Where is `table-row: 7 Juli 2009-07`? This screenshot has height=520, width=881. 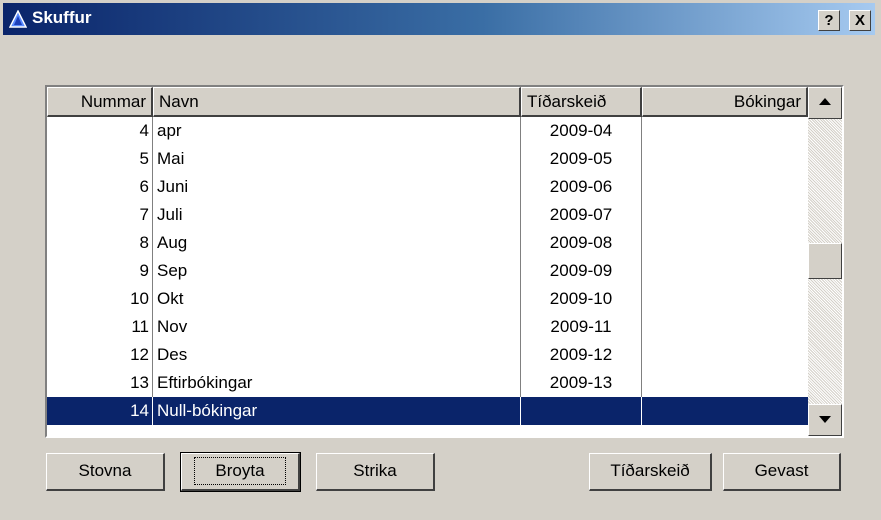
table-row: 7 Juli 2009-07 is located at coordinates (427, 215).